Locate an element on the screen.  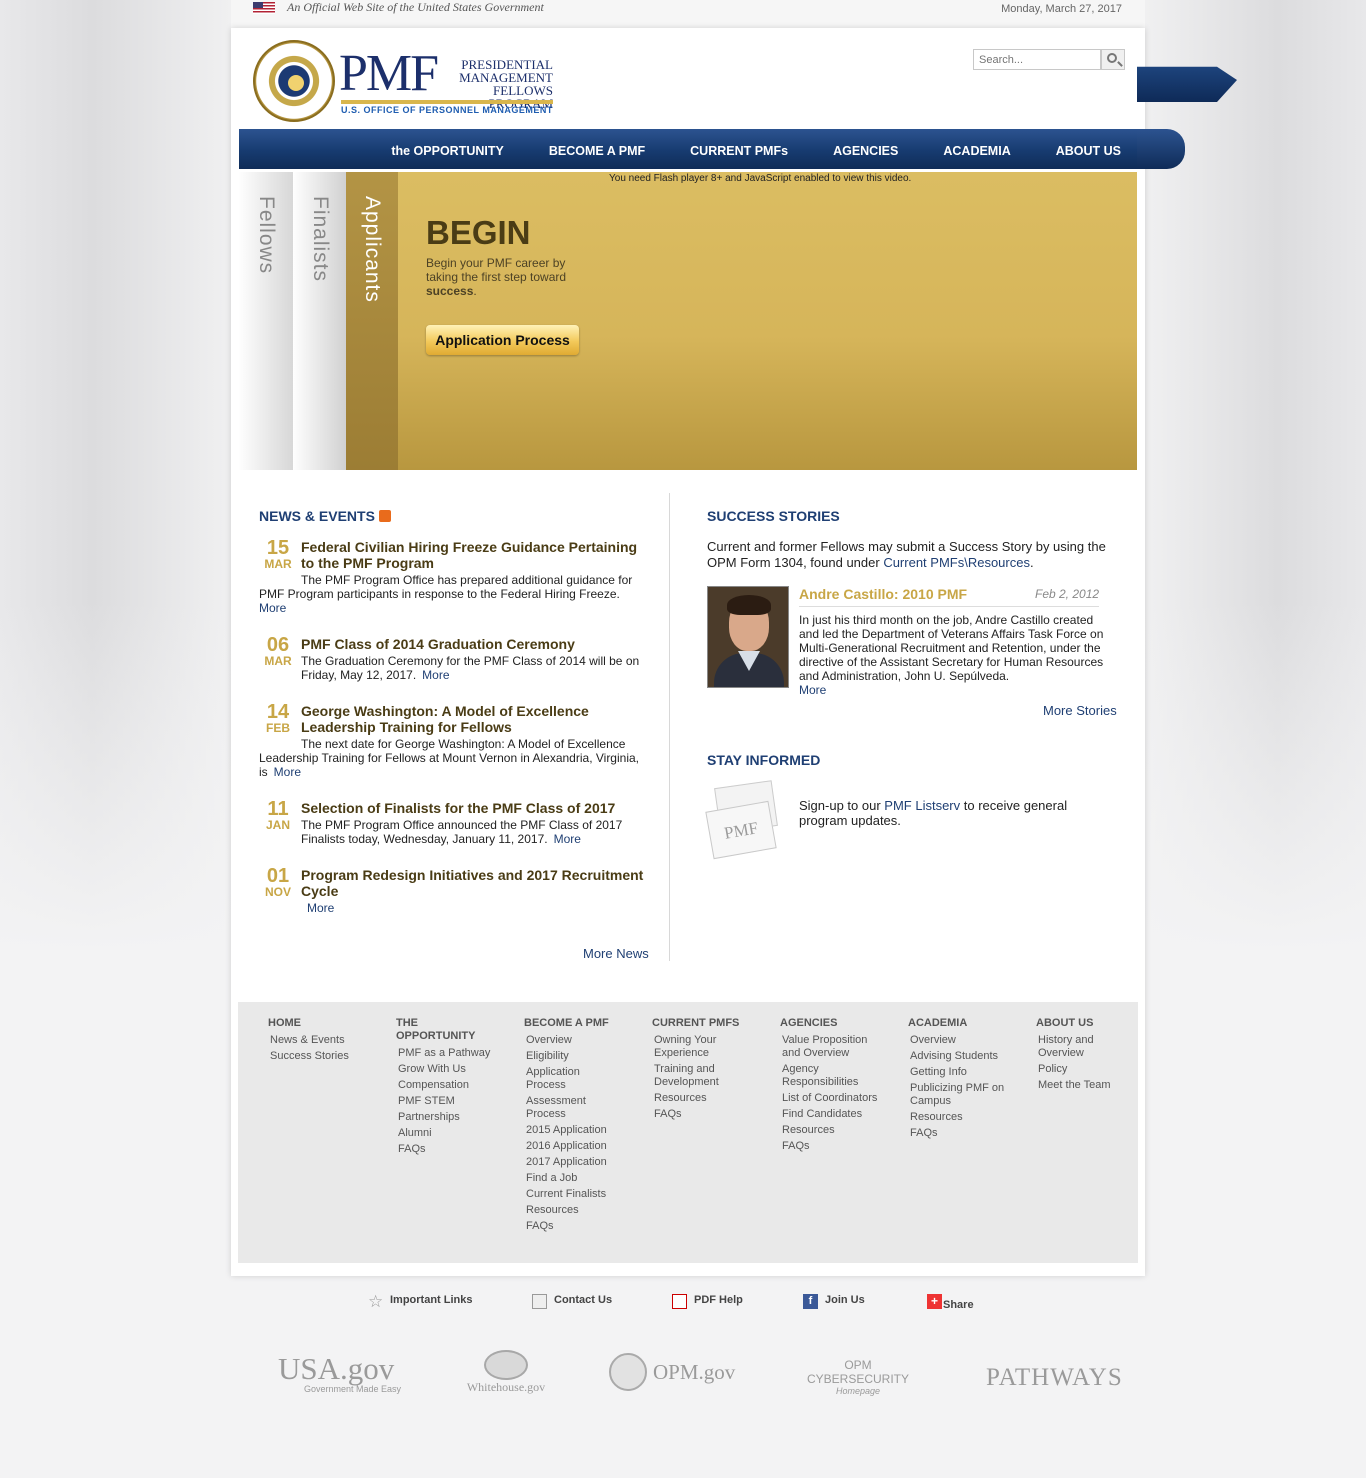
sitemap-link: Assessment Process is located at coordinates (572, 1108).